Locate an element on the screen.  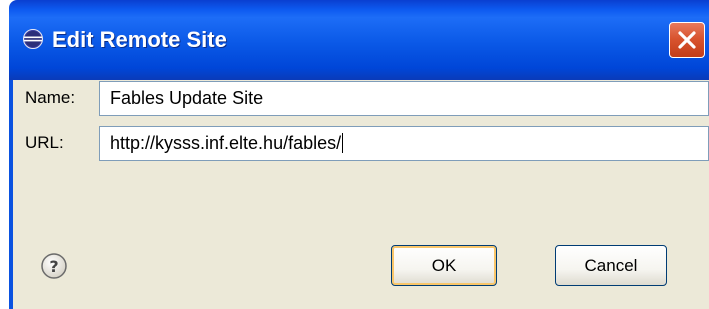
close-button is located at coordinates (687, 40).